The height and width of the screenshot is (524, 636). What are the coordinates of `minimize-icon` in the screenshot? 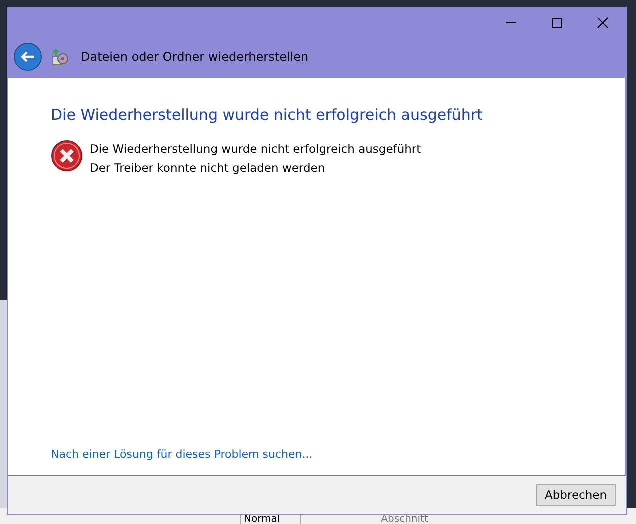 It's located at (511, 22).